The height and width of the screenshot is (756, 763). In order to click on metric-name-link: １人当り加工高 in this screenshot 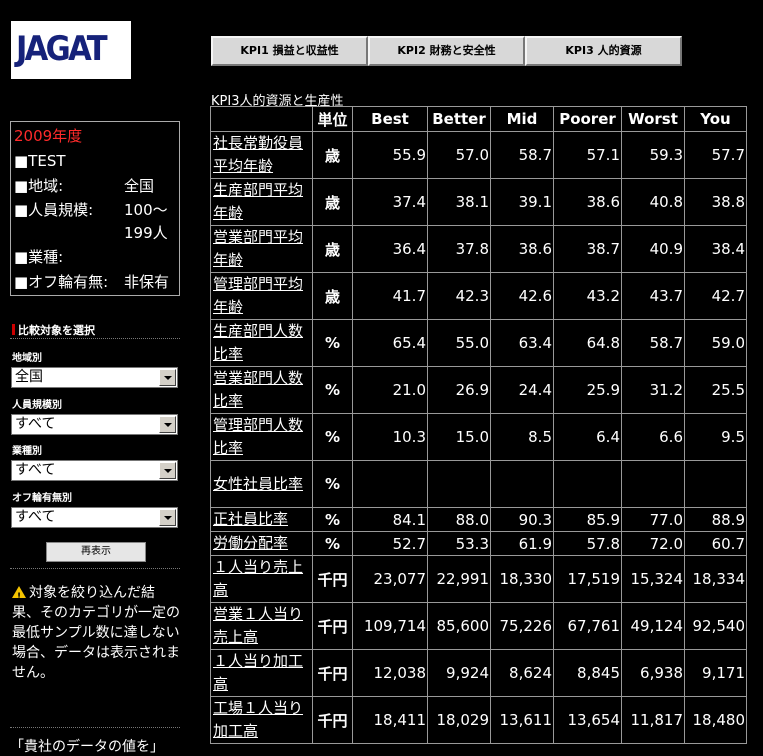, I will do `click(261, 673)`.